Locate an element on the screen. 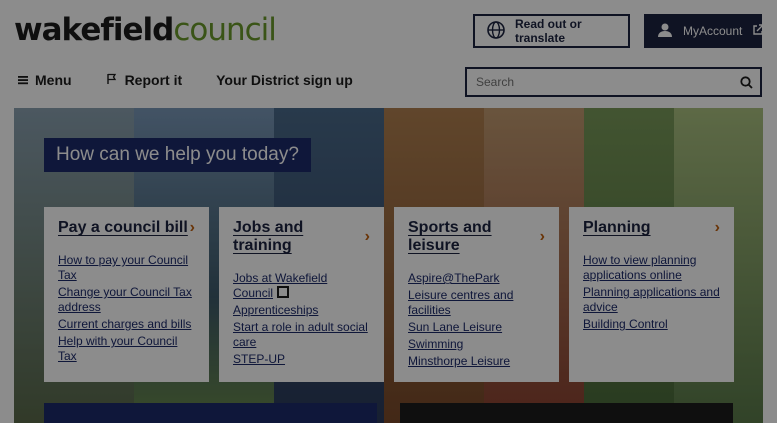 The image size is (777, 423). link-current-charges: Current charges and bills is located at coordinates (126, 324).